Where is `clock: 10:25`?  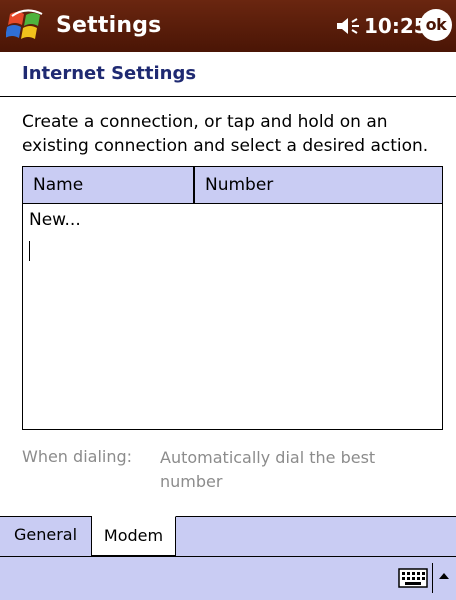 clock: 10:25 is located at coordinates (396, 26).